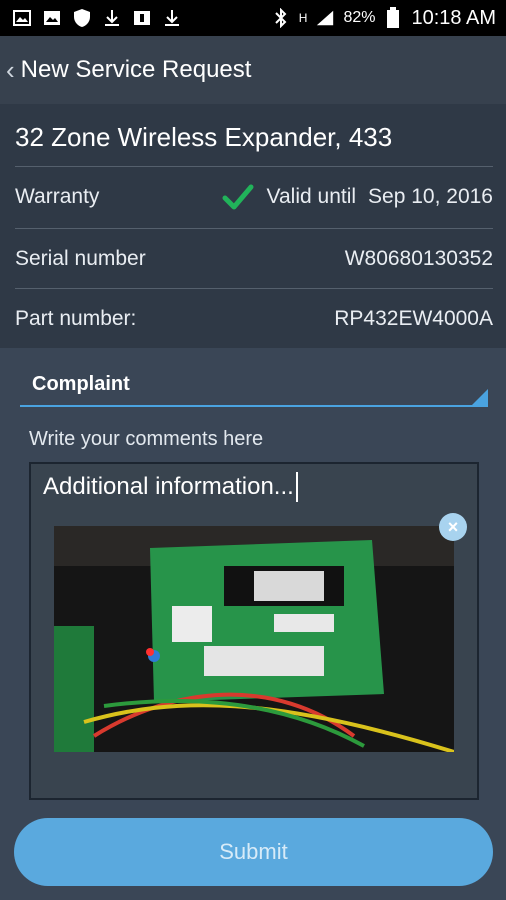  Describe the element at coordinates (359, 17) in the screenshot. I see `battery-percent: 82%` at that location.